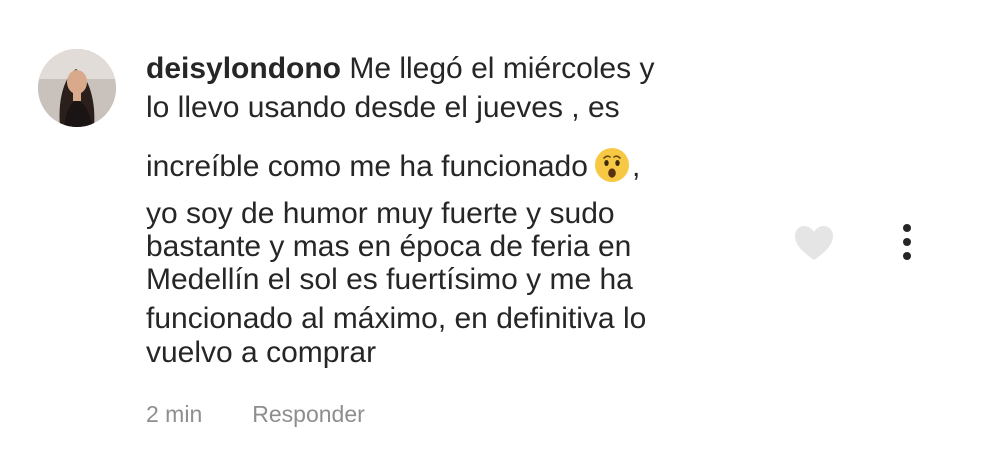  I want to click on comment-line: yo soy de humor muy fuerte y sudo, so click(380, 213).